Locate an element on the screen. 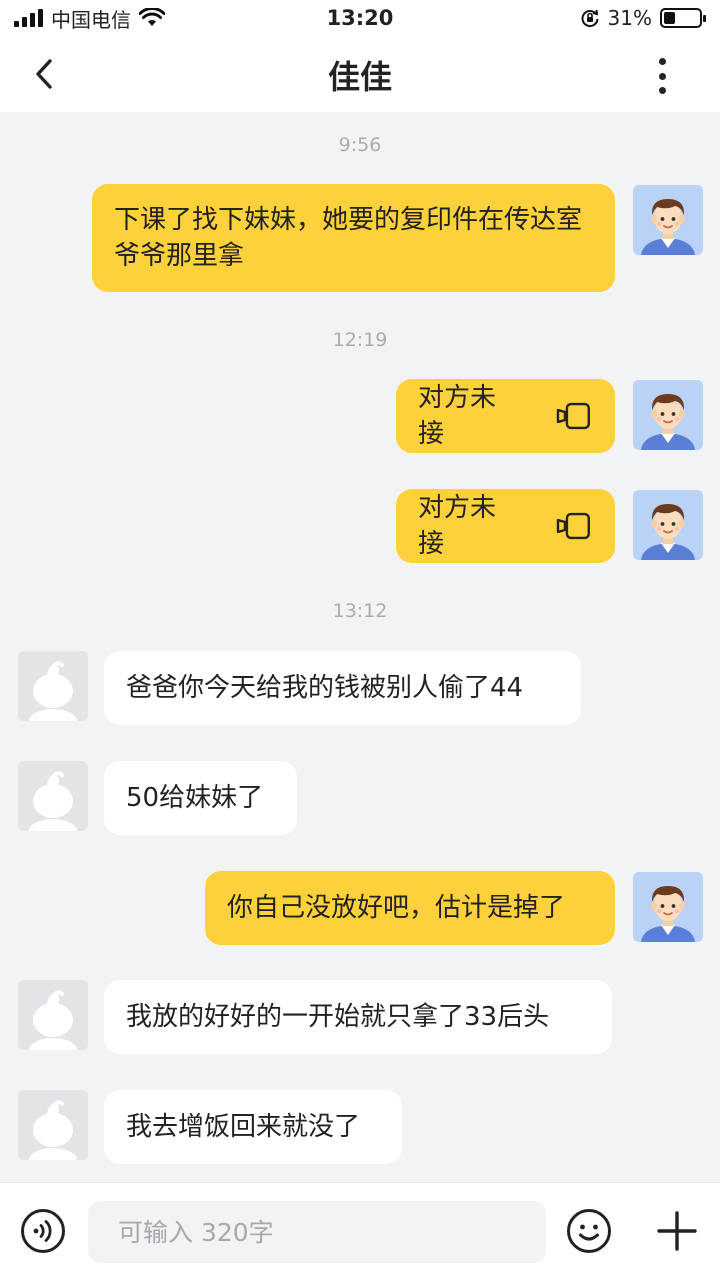  message-text: 我去增饭回来就没了 is located at coordinates (243, 1127).